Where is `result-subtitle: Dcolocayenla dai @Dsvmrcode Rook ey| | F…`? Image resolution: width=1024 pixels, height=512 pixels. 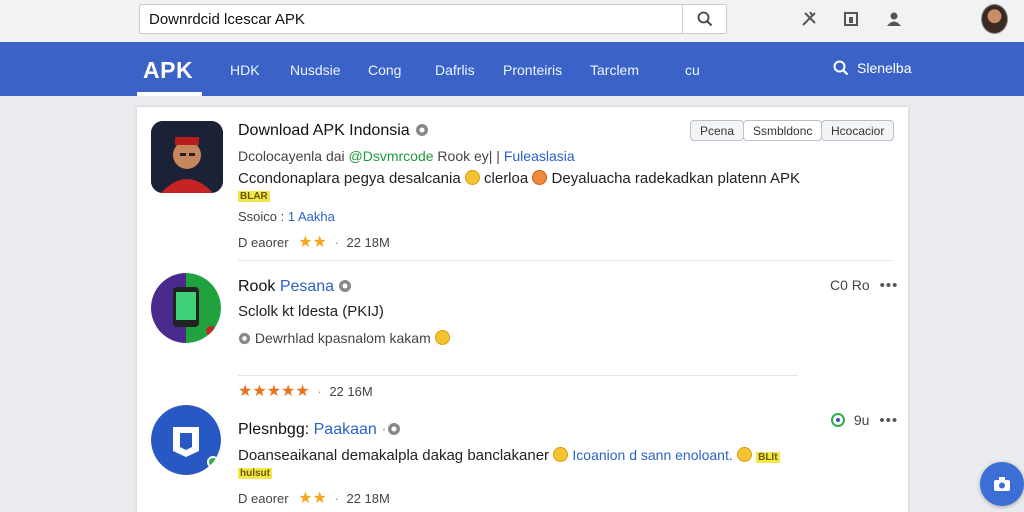 result-subtitle: Dcolocayenla dai @Dsvmrcode Rook ey| | F… is located at coordinates (406, 156).